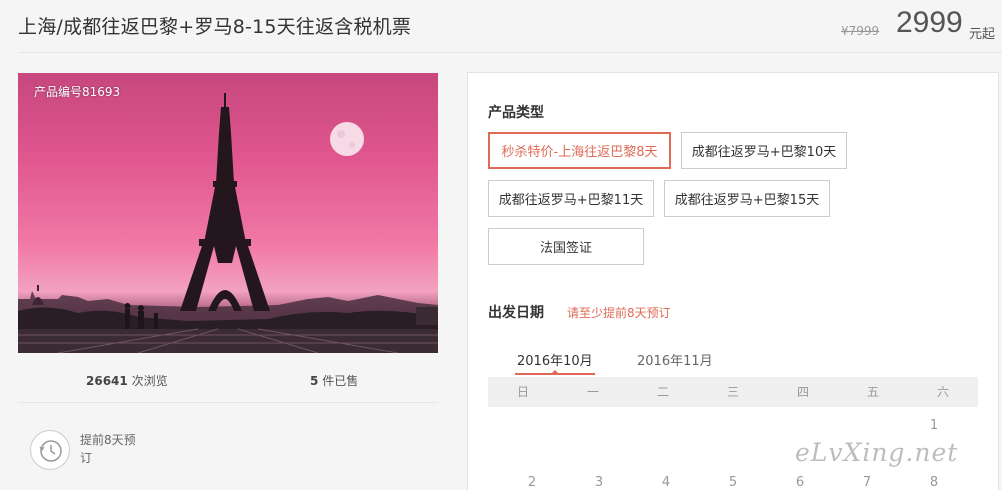  Describe the element at coordinates (555, 372) in the screenshot. I see `month-caret-icon` at that location.